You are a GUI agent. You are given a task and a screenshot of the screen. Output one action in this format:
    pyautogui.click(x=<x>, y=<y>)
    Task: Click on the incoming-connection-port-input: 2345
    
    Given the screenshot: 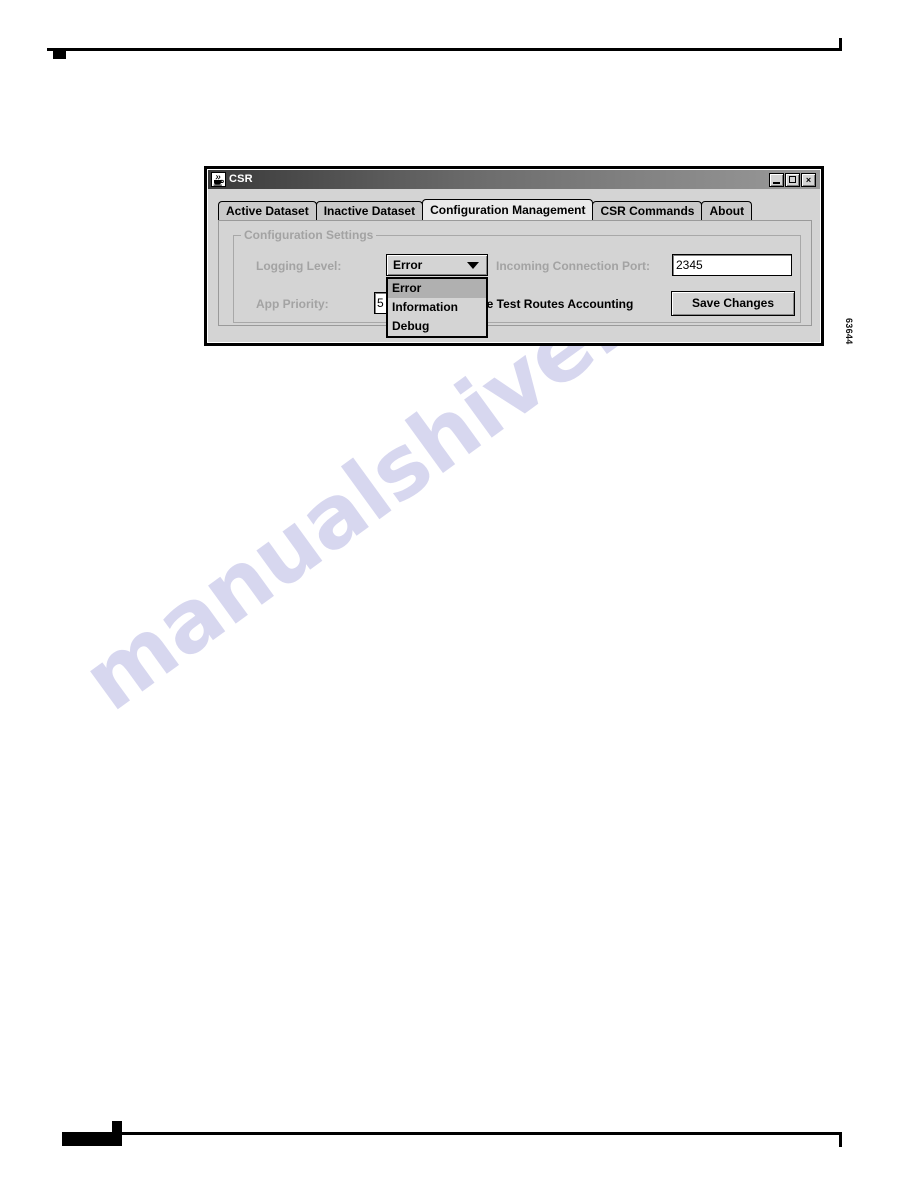 What is the action you would take?
    pyautogui.click(x=732, y=265)
    